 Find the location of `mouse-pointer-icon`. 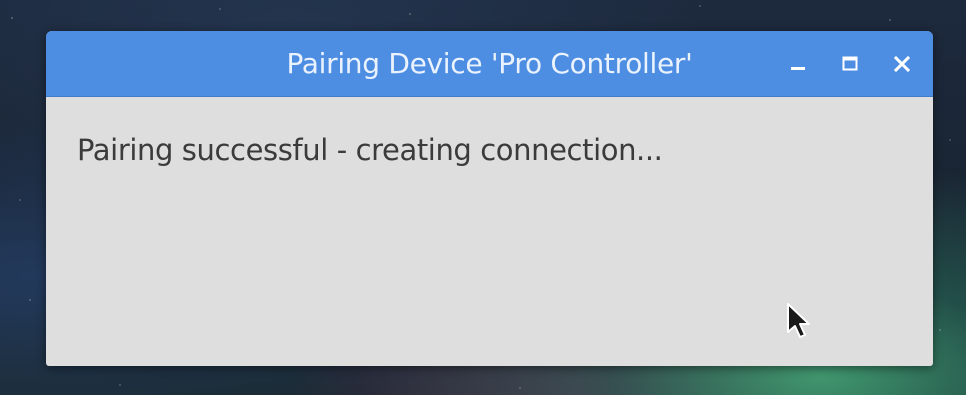

mouse-pointer-icon is located at coordinates (798, 320).